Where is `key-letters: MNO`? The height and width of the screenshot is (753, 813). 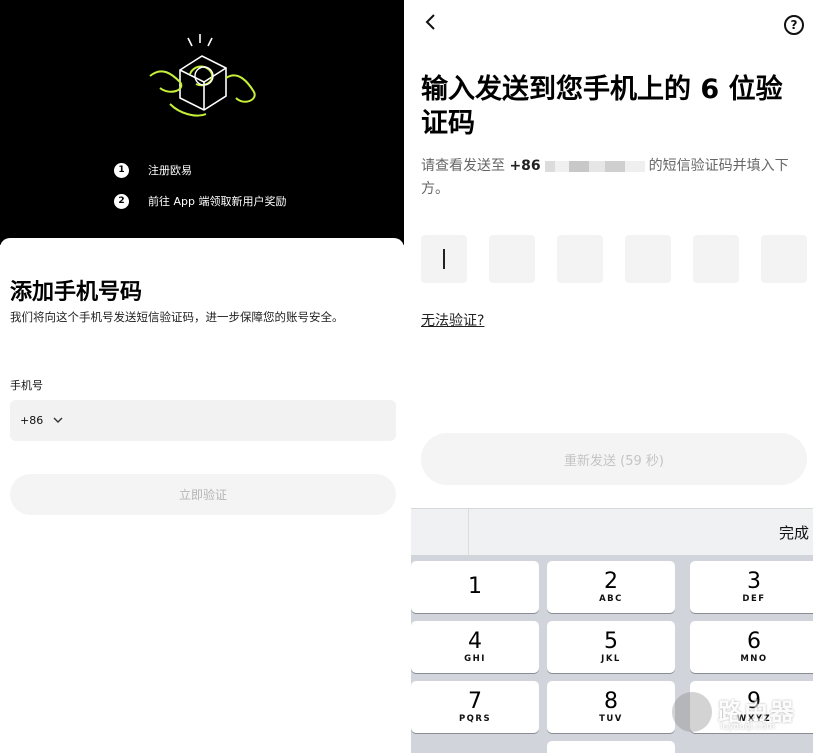
key-letters: MNO is located at coordinates (754, 658).